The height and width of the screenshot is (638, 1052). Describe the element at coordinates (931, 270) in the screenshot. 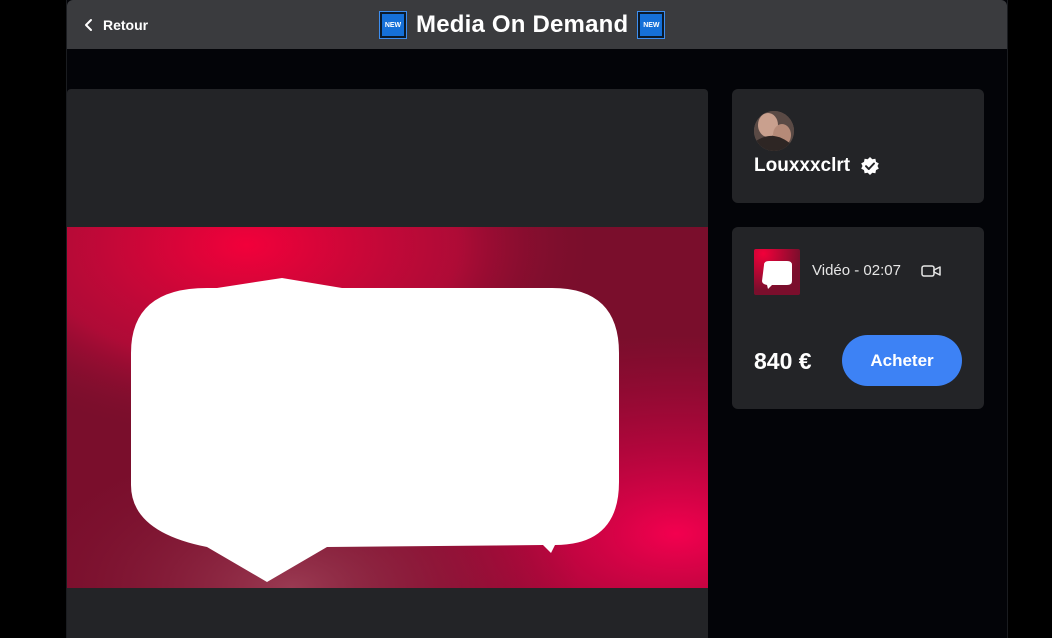

I see `video-camera-icon` at that location.